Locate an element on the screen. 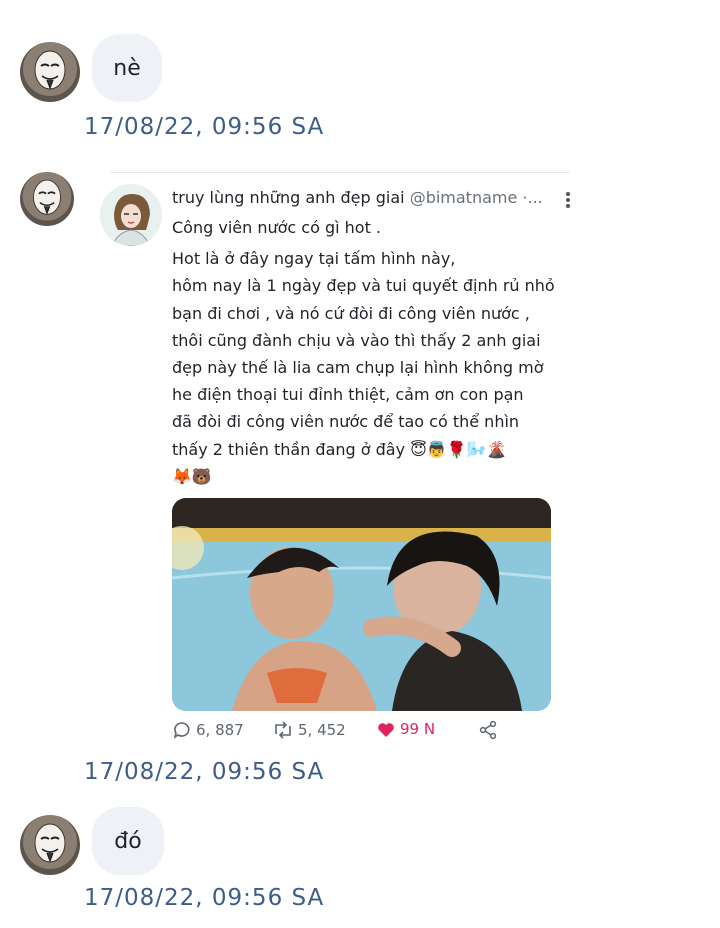 The height and width of the screenshot is (928, 720). tweet-actions: 6, 887 5, 452 99 N is located at coordinates (342, 732).